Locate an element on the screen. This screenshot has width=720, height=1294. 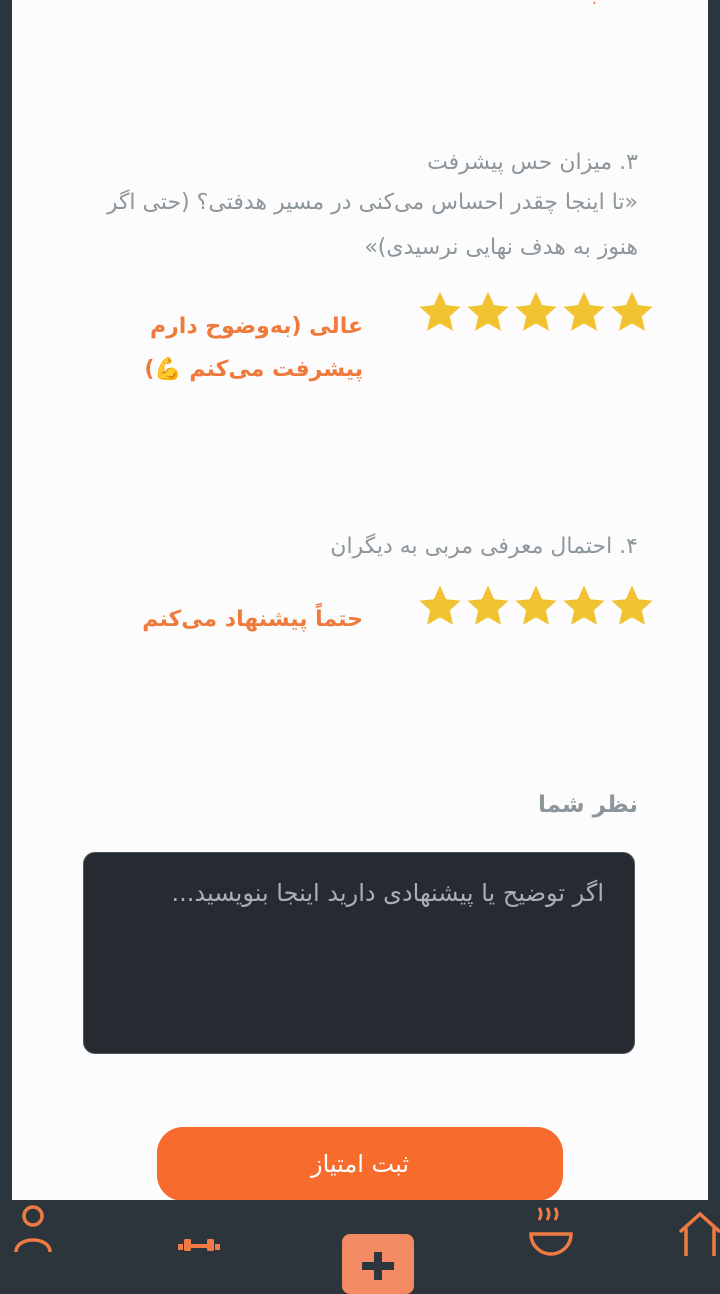
home-icon is located at coordinates (699, 1233).